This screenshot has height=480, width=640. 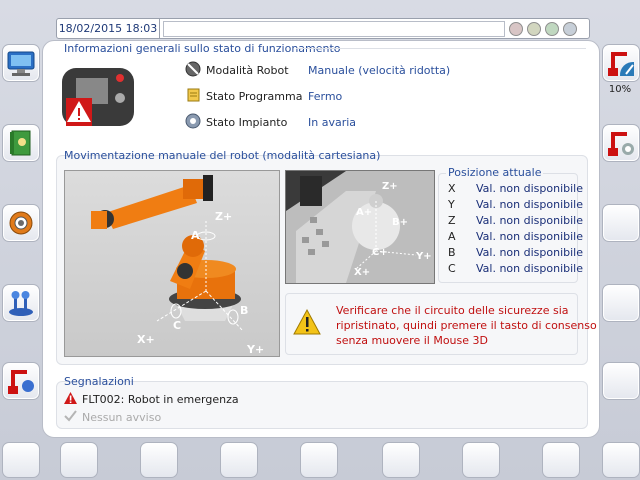 I want to click on message-item: Nessun avviso, so click(x=122, y=417).